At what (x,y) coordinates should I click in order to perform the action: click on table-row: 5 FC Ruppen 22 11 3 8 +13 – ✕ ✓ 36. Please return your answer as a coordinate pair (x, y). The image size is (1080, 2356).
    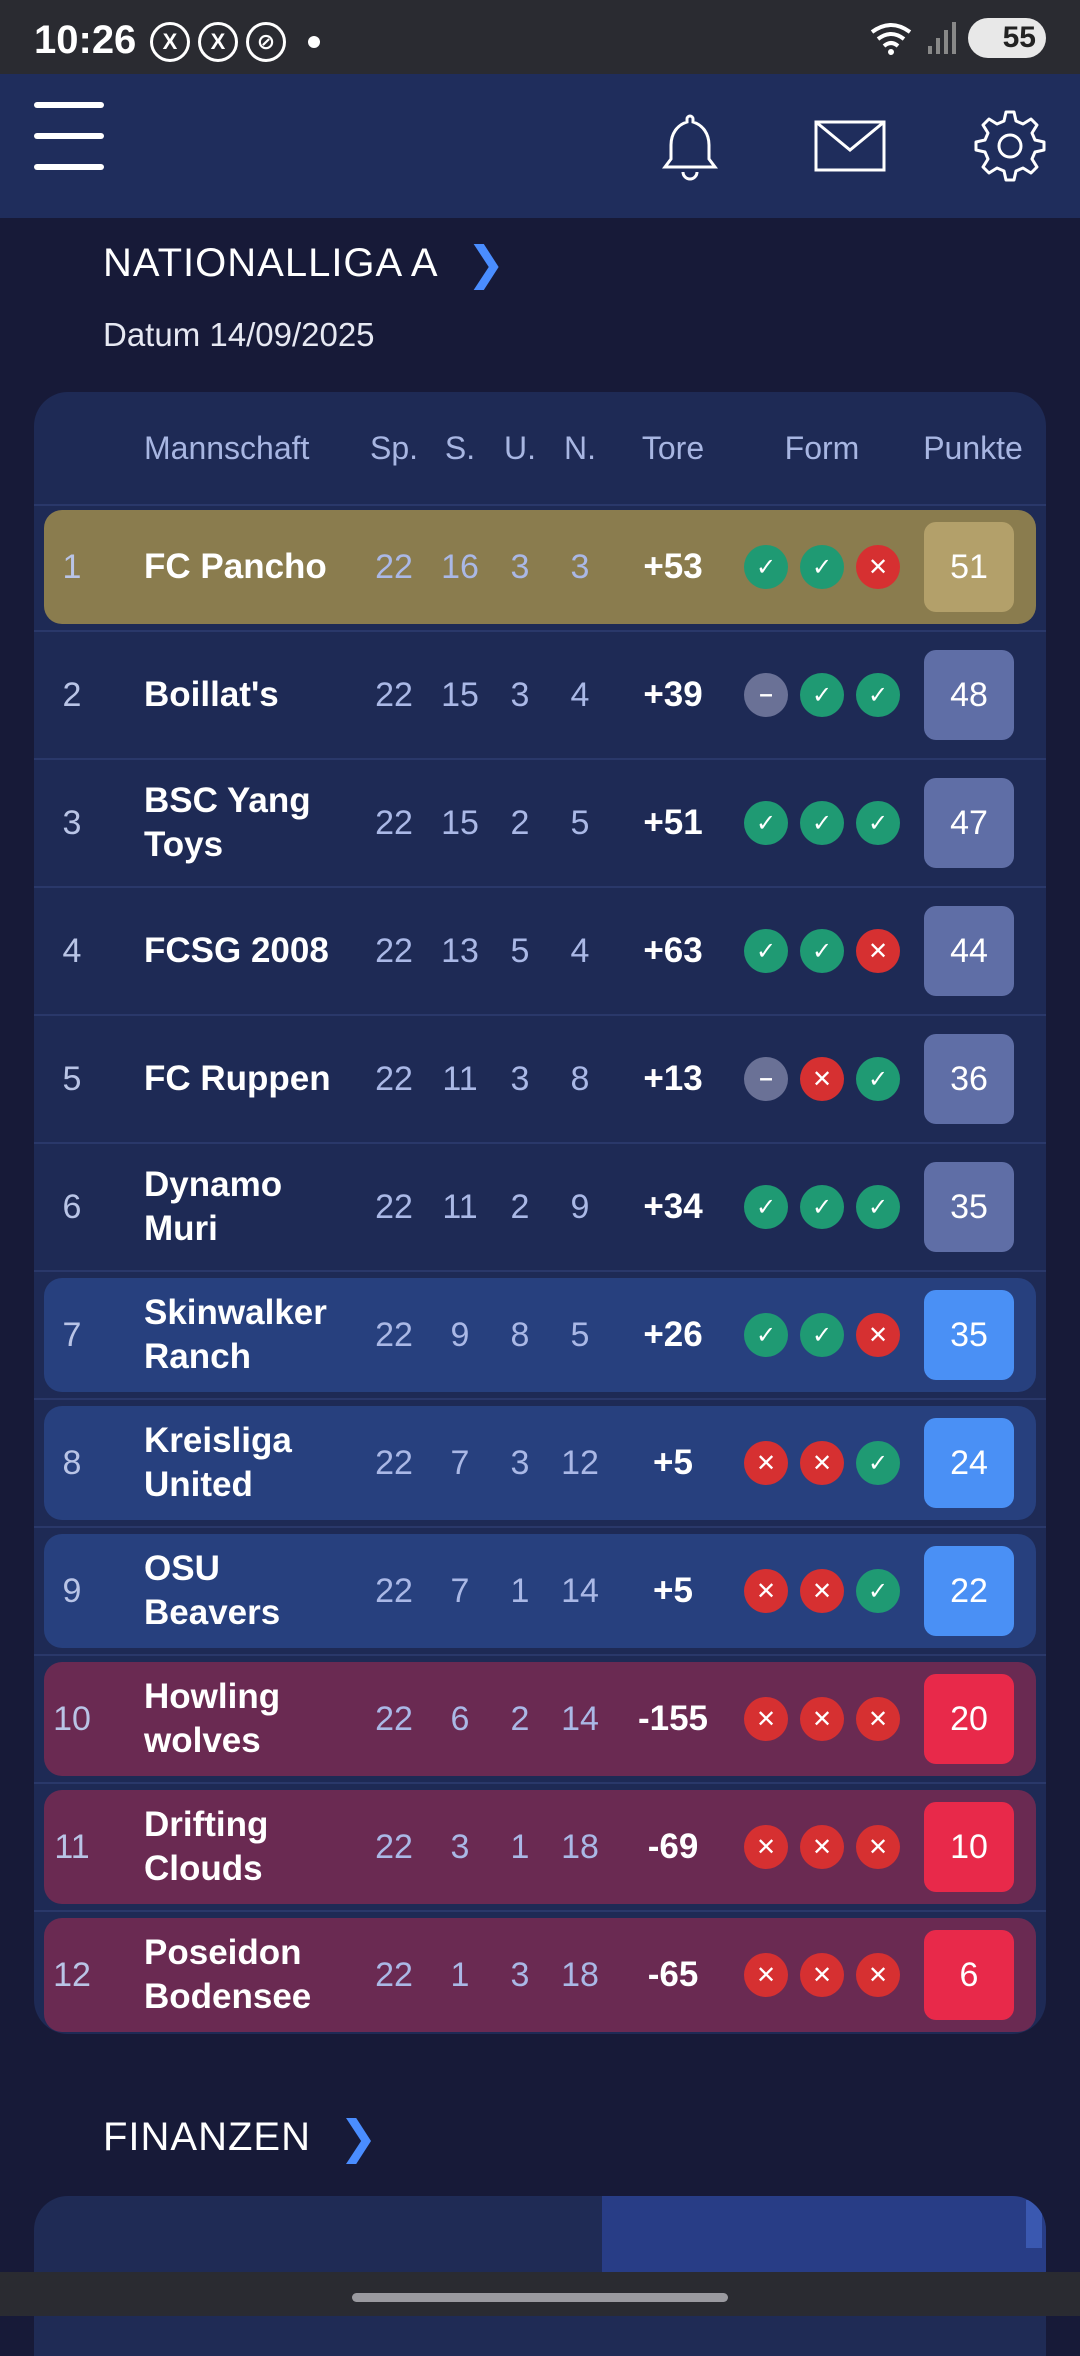
    Looking at the image, I should click on (540, 1080).